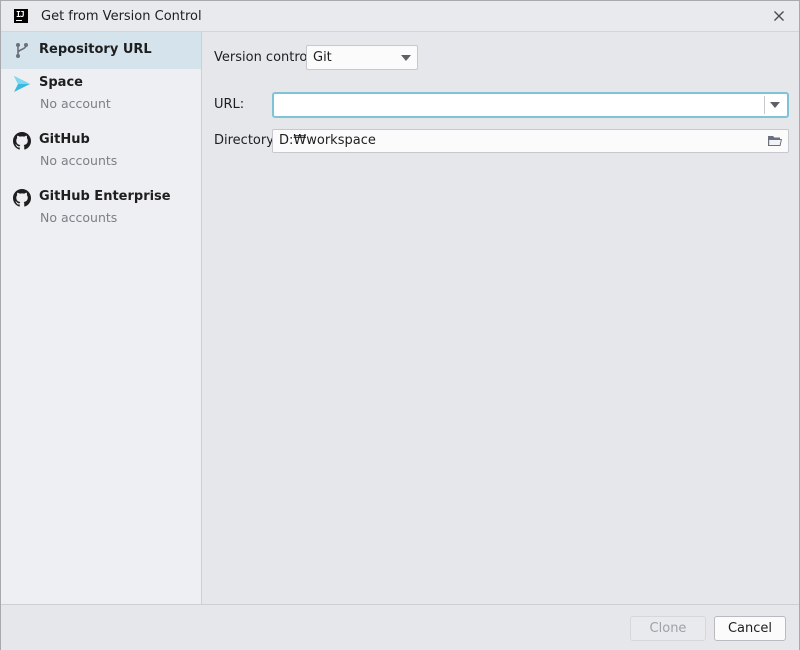  I want to click on dialog-footer: Clone Cancel, so click(400, 627).